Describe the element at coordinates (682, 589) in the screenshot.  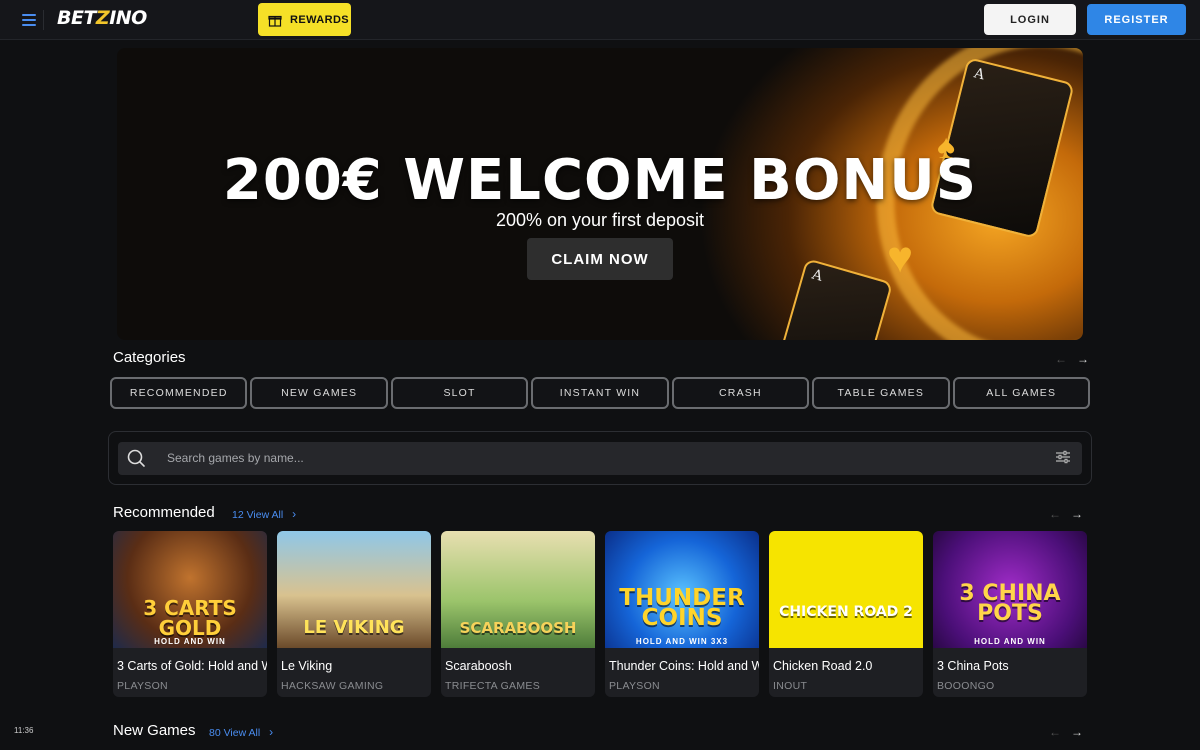
I see `game-thumbnail: THUNDER COINS HOLD AND WIN 3X3` at that location.